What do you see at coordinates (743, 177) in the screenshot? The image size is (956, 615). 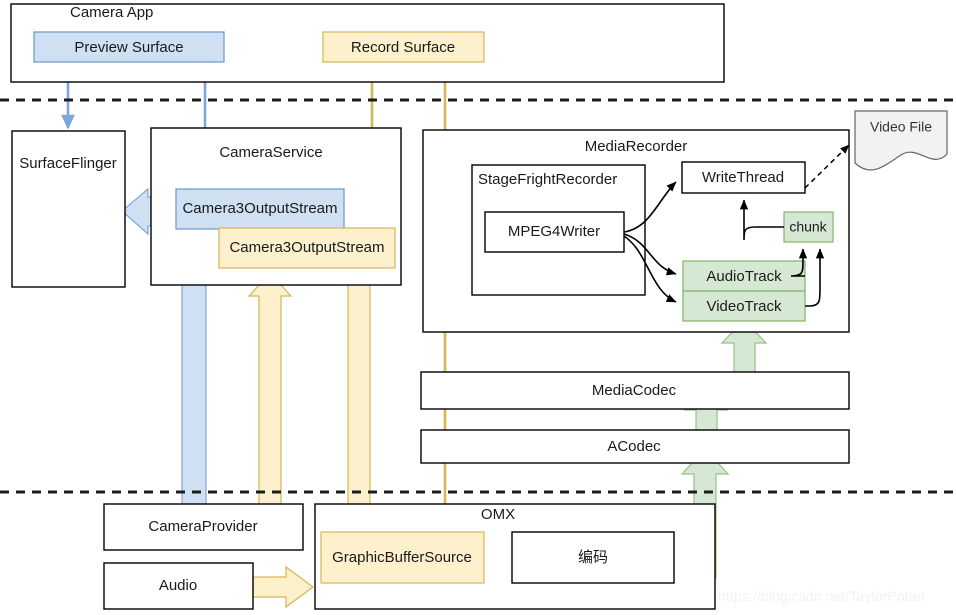 I see `label-writethread: WriteThread` at bounding box center [743, 177].